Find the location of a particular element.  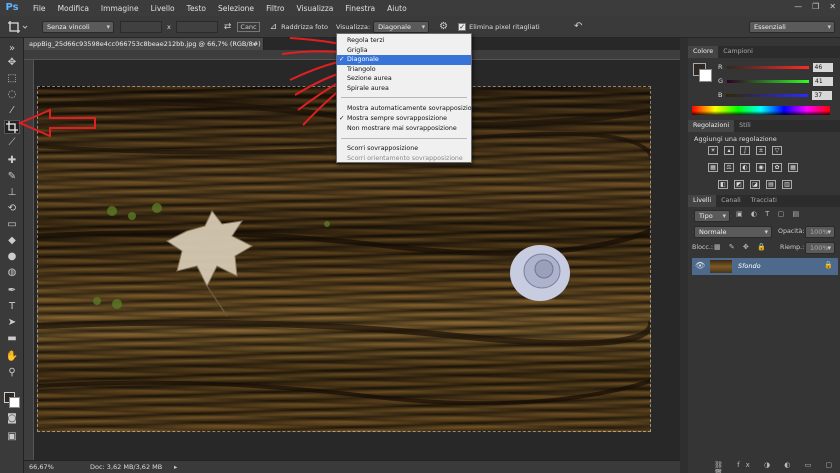

menu-filtro: Filtro is located at coordinates (275, 8).